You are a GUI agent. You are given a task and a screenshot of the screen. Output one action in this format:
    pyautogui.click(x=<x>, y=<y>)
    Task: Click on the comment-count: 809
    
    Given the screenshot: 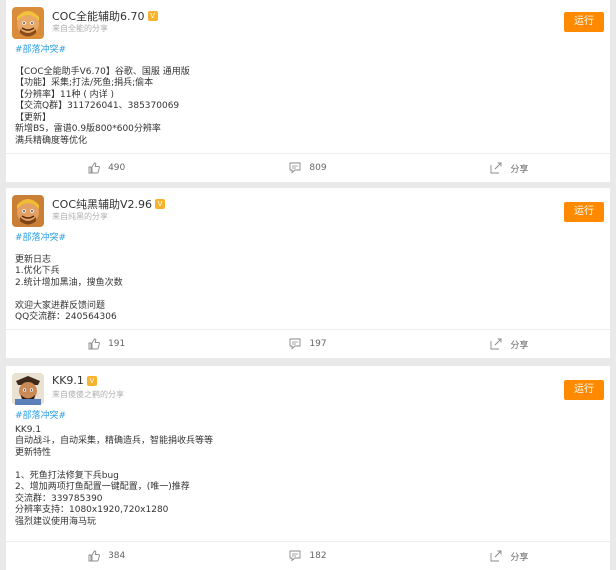 What is the action you would take?
    pyautogui.click(x=318, y=168)
    